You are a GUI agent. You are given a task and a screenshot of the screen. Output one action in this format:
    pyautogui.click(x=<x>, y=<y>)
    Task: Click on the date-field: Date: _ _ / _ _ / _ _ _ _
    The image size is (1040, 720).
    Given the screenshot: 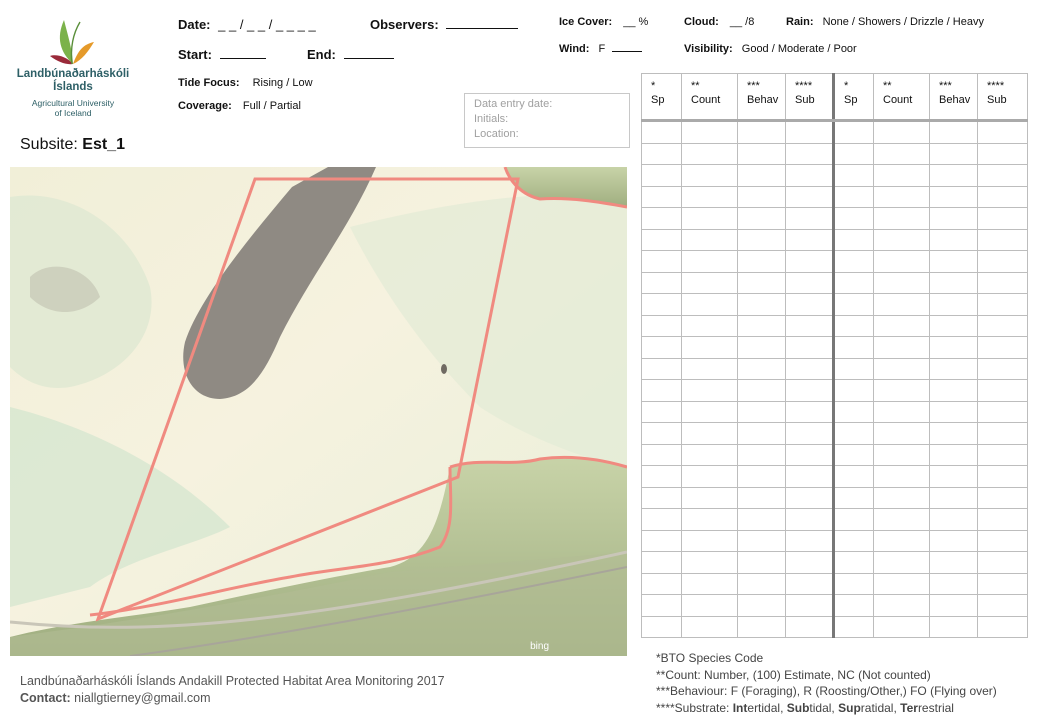 What is the action you would take?
    pyautogui.click(x=247, y=24)
    